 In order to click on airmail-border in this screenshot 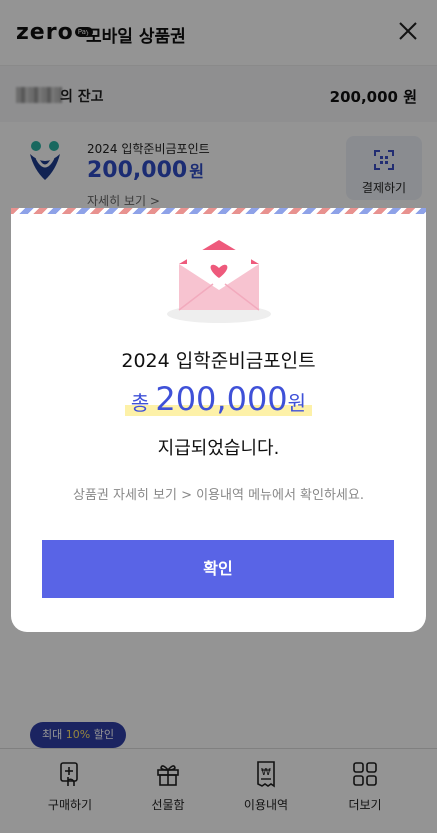, I will do `click(218, 211)`.